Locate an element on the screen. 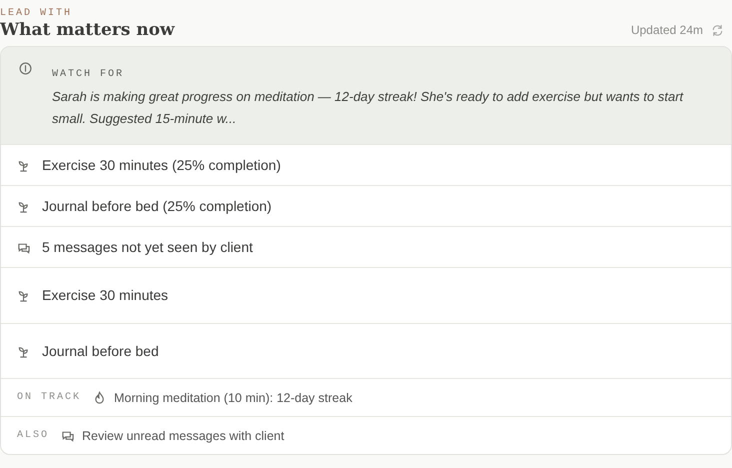 The height and width of the screenshot is (468, 732). item-text: Exercise 30 minutes (25% completion) is located at coordinates (161, 165).